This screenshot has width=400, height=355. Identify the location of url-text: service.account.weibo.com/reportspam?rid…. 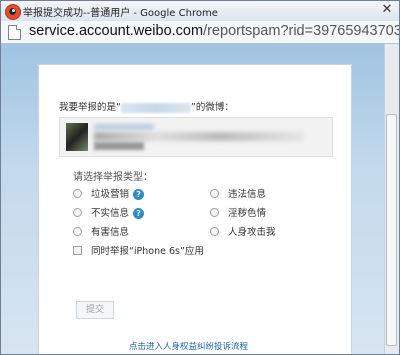
(214, 31).